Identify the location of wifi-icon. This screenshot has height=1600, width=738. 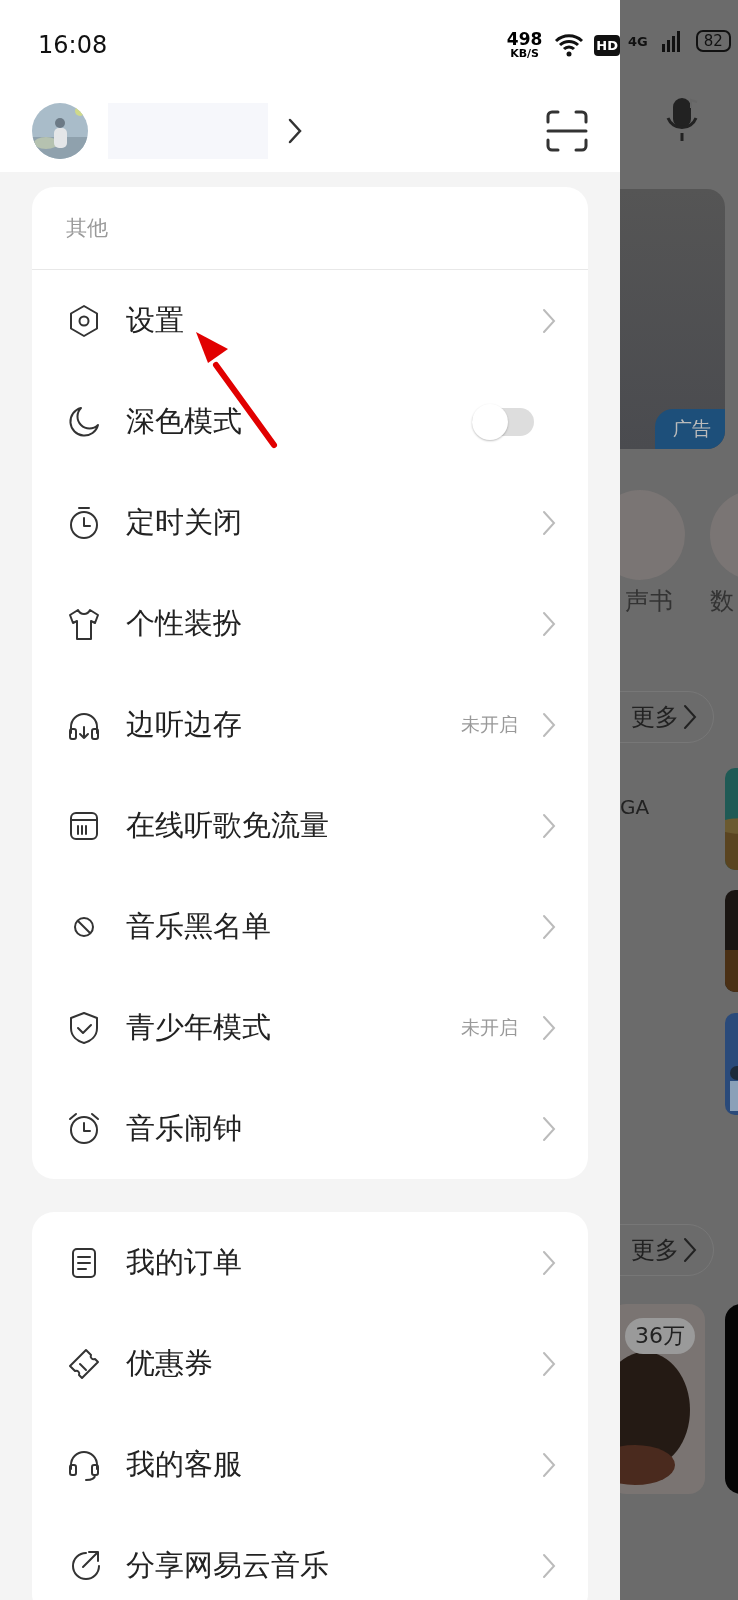
(569, 45).